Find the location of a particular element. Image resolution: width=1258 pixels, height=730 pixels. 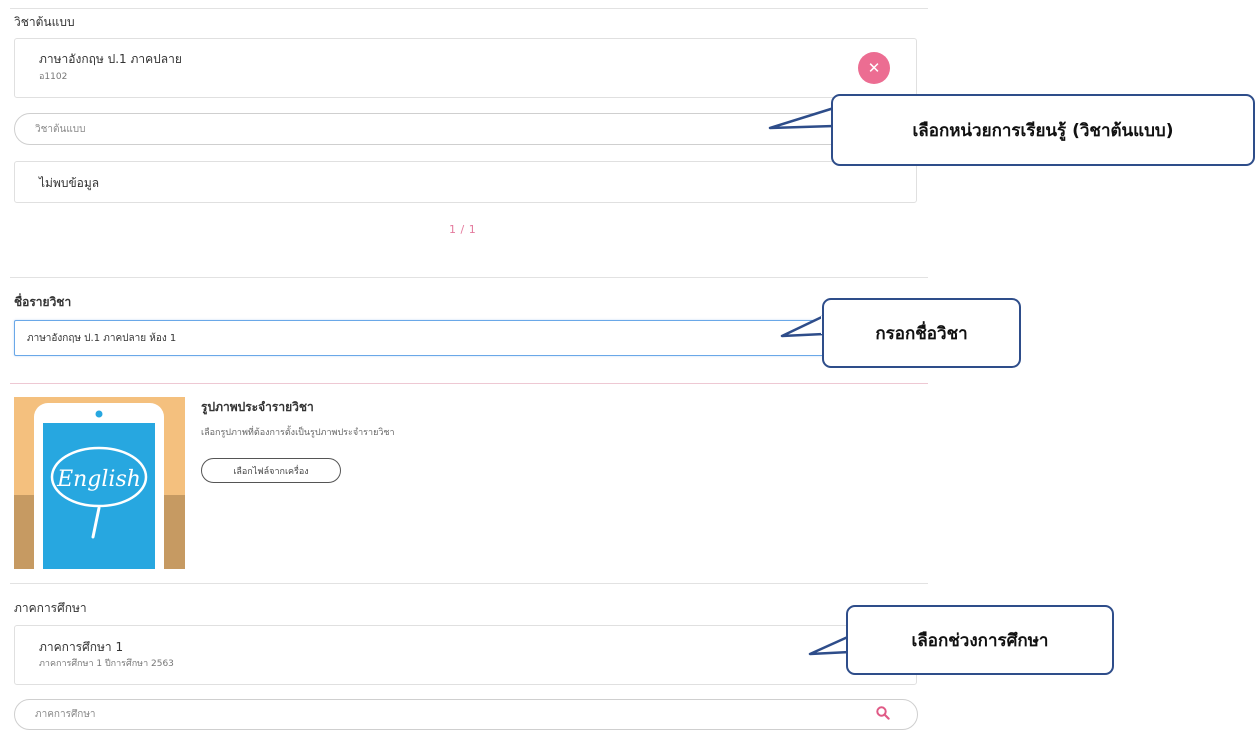

close-icon: ✕ is located at coordinates (874, 68).